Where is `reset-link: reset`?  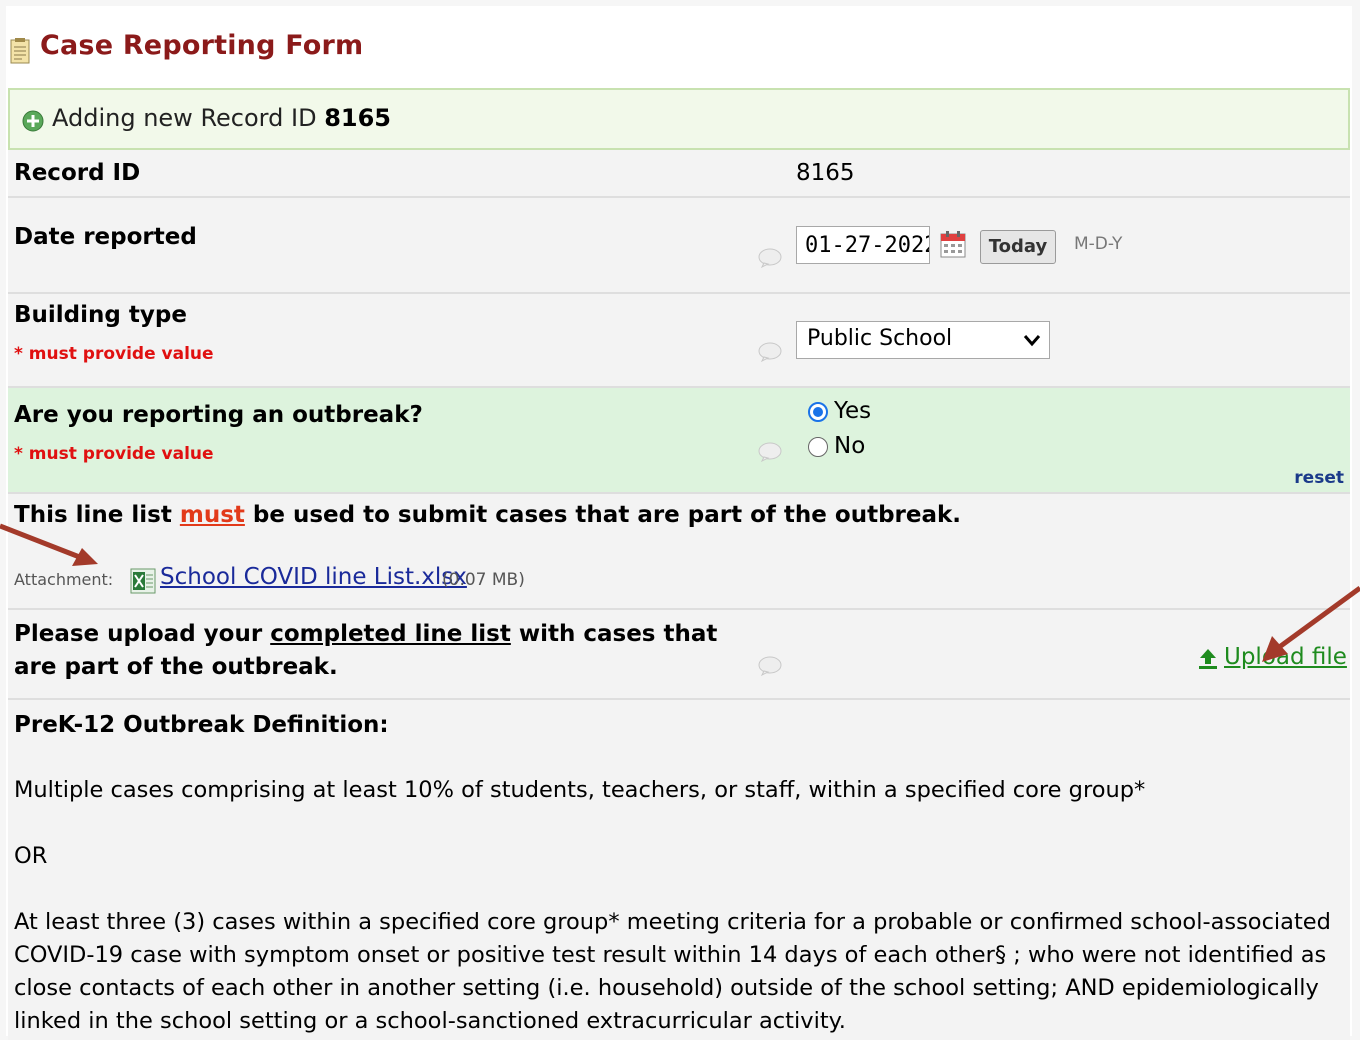 reset-link: reset is located at coordinates (1319, 478).